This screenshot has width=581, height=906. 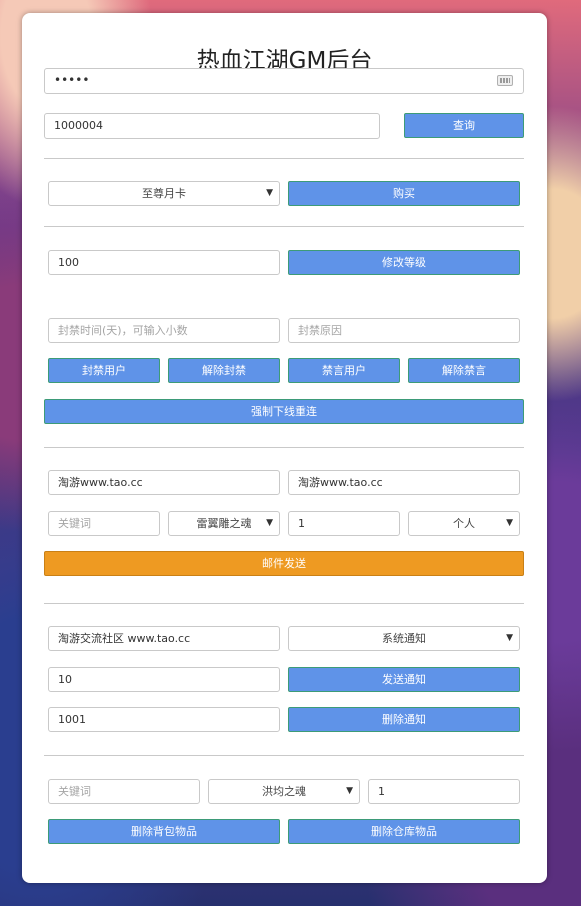 I want to click on notice-type-select: 系统通知 ▼, so click(x=404, y=638).